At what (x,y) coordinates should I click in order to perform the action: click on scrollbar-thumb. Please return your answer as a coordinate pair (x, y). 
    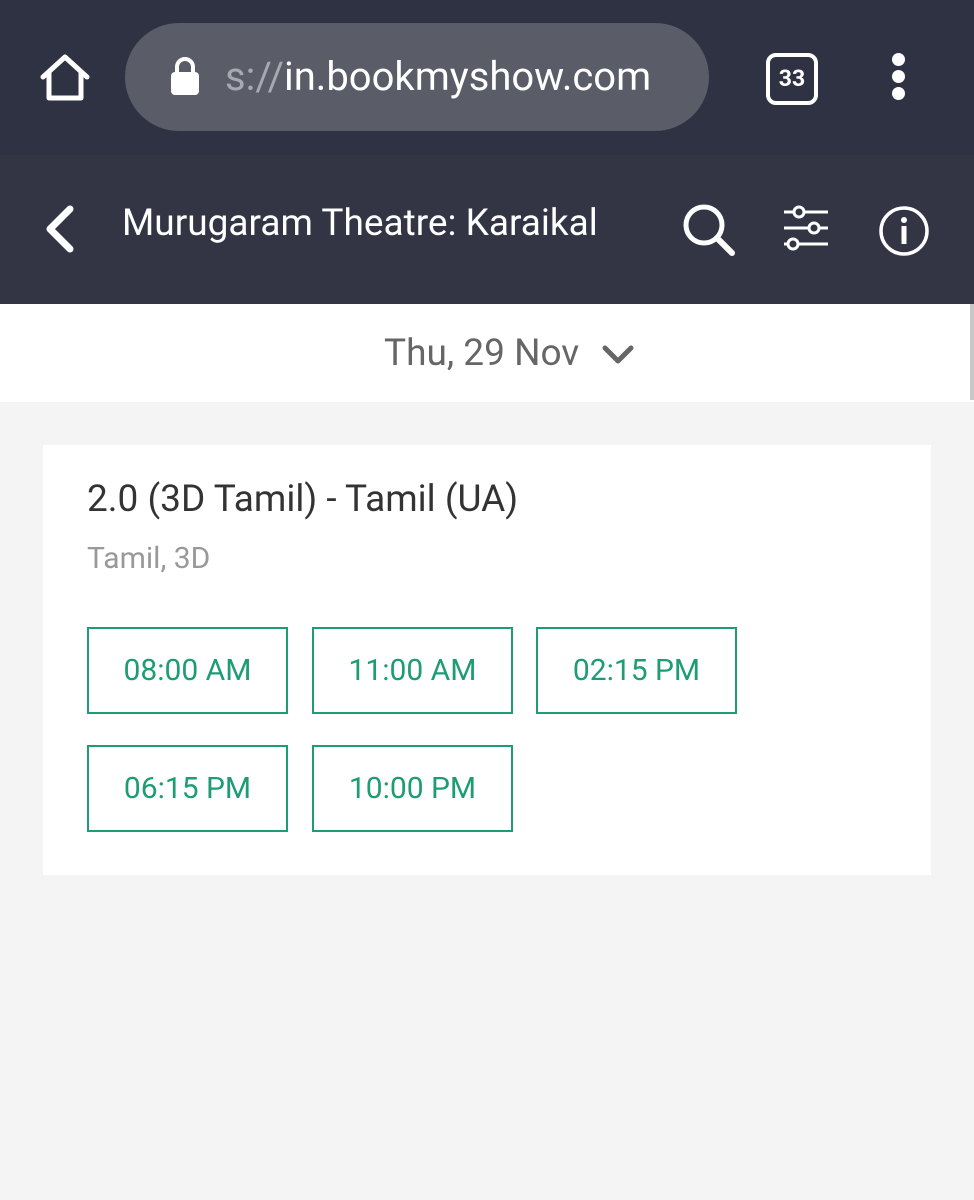
    Looking at the image, I should click on (972, 352).